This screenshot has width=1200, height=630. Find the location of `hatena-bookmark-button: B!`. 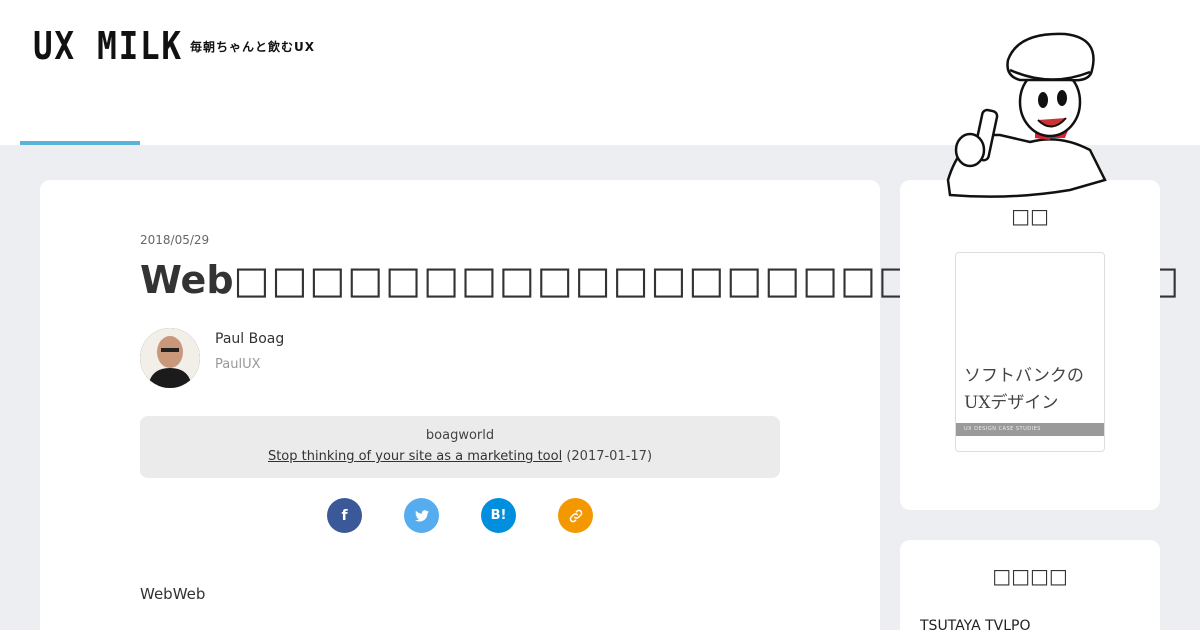

hatena-bookmark-button: B! is located at coordinates (498, 515).